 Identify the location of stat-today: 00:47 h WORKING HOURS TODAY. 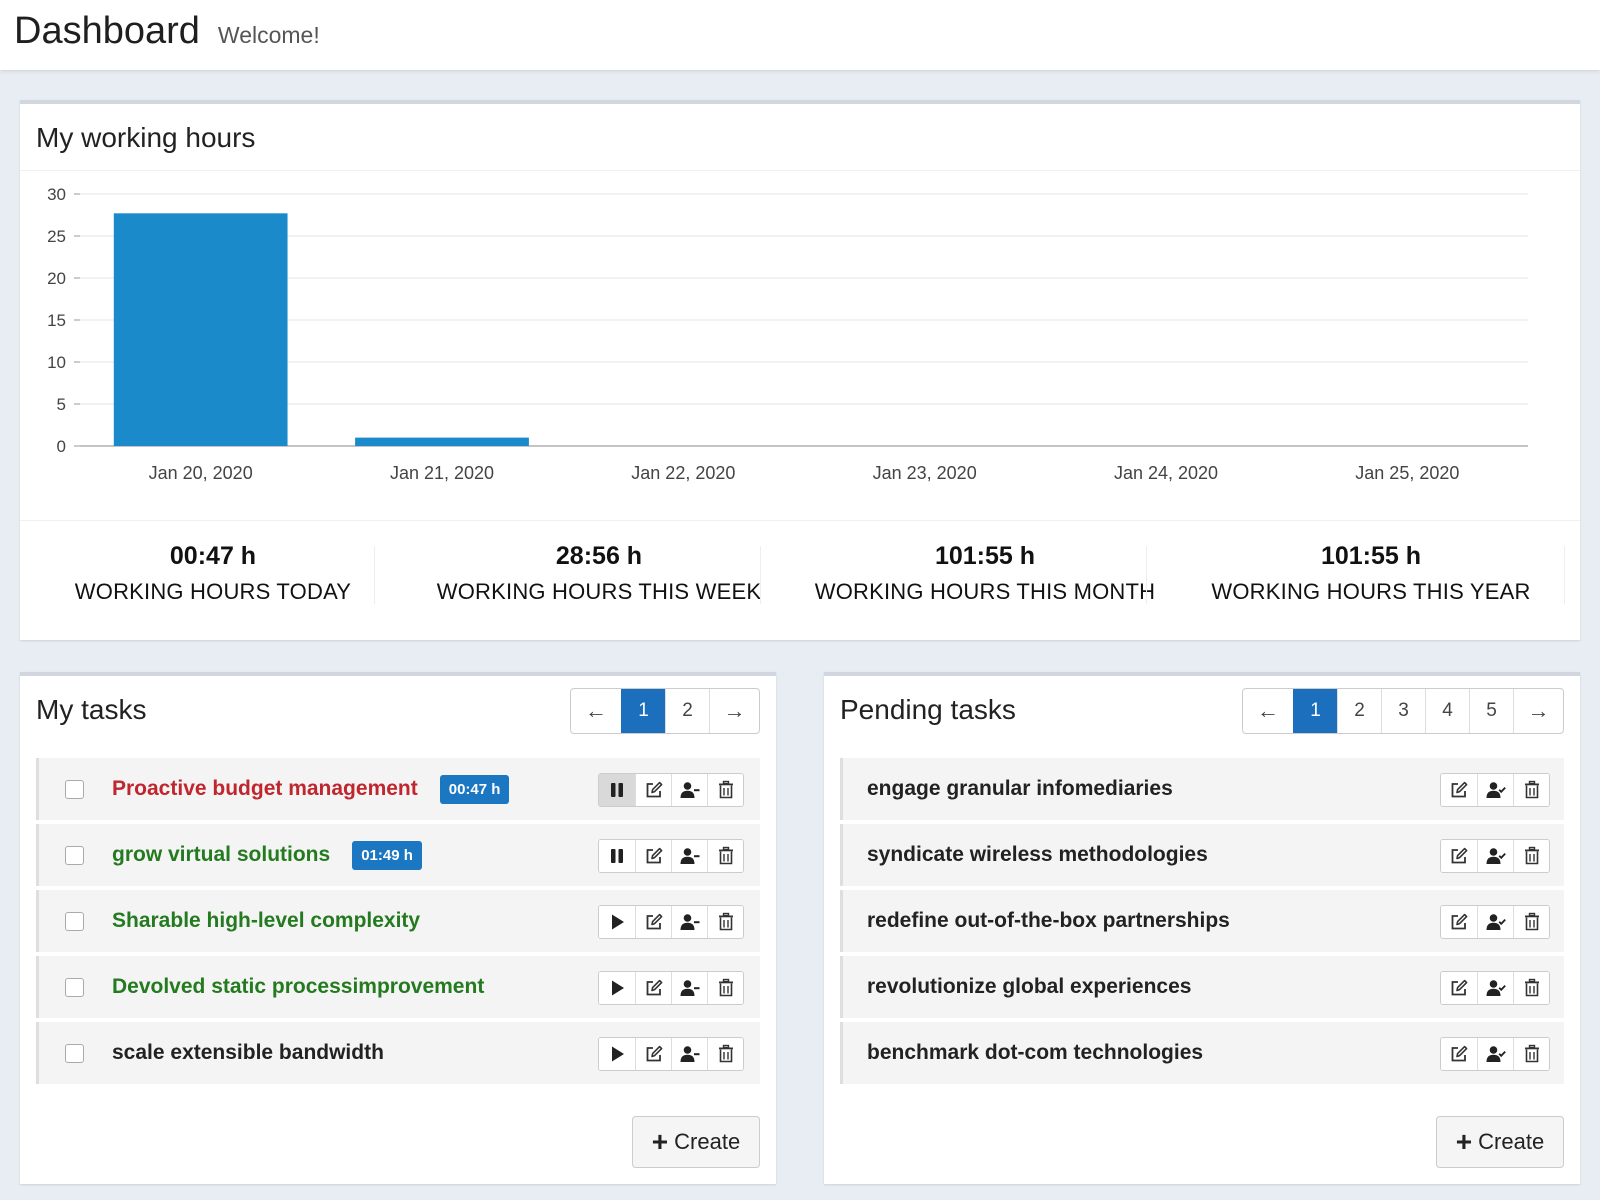
(213, 573).